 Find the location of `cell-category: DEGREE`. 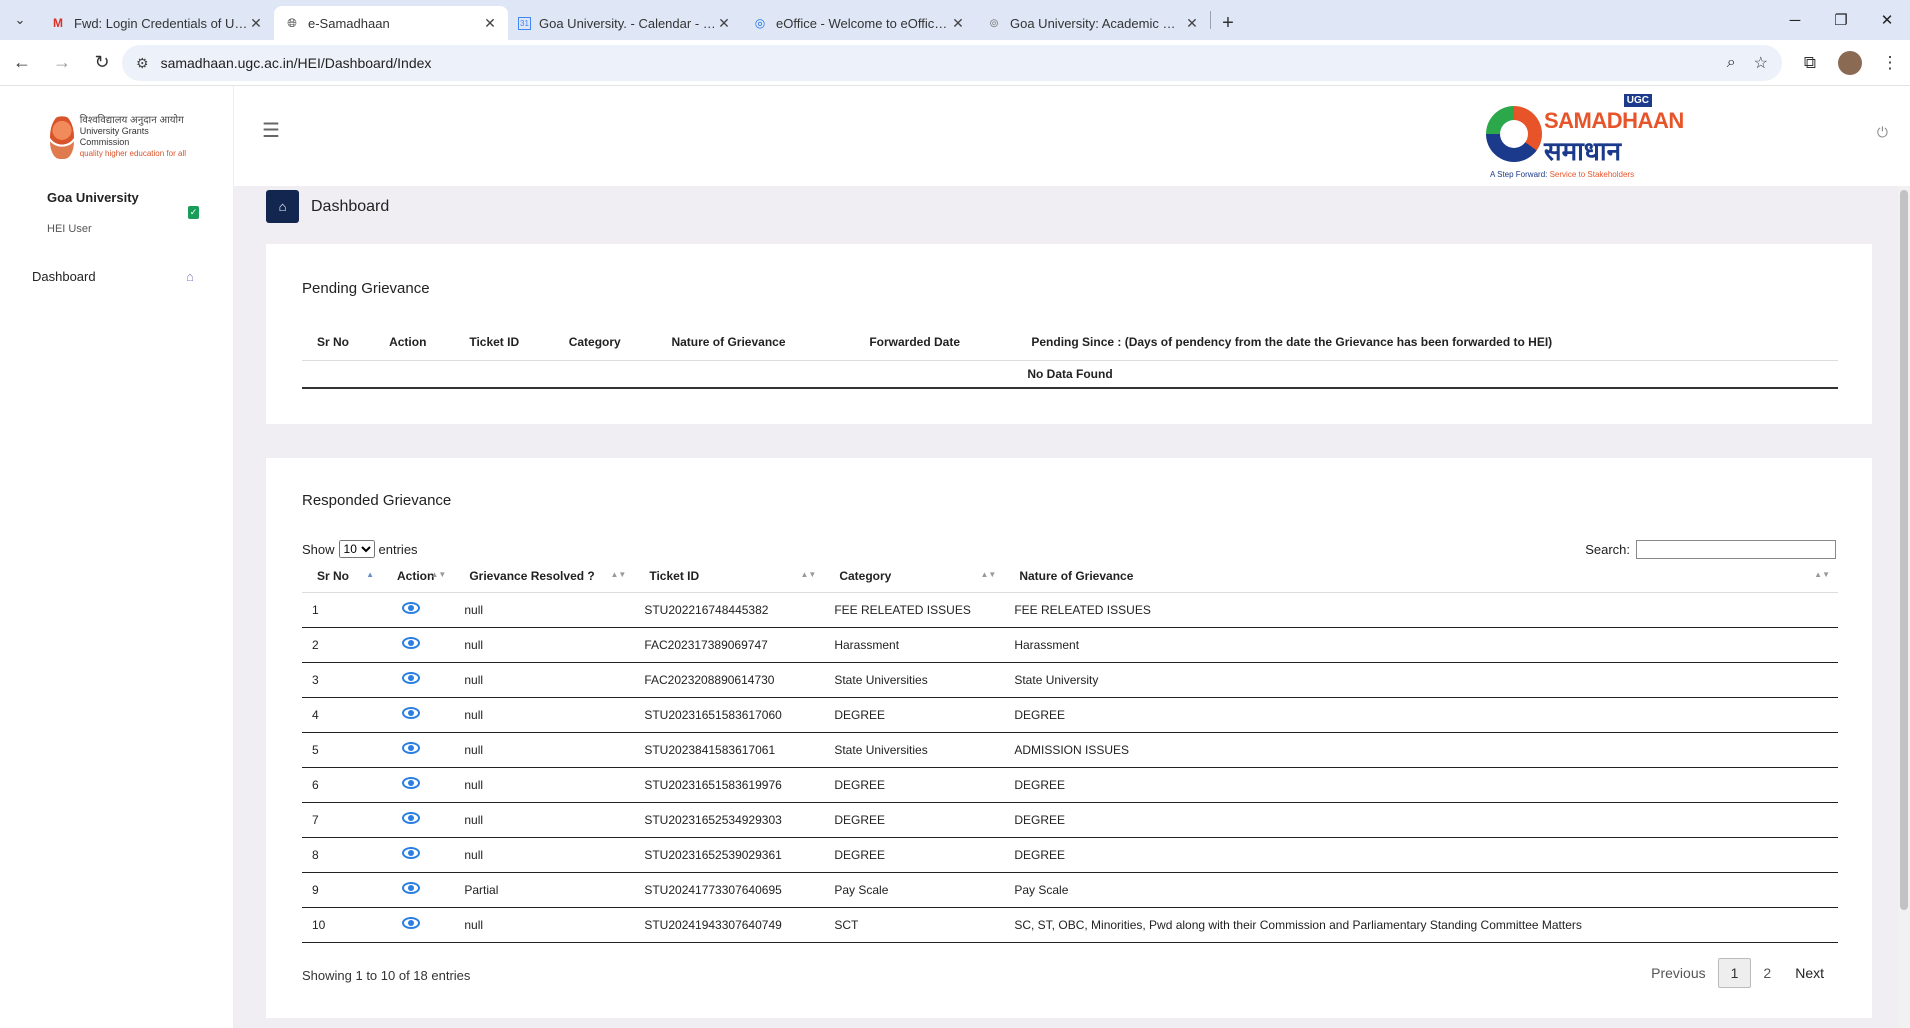

cell-category: DEGREE is located at coordinates (914, 785).